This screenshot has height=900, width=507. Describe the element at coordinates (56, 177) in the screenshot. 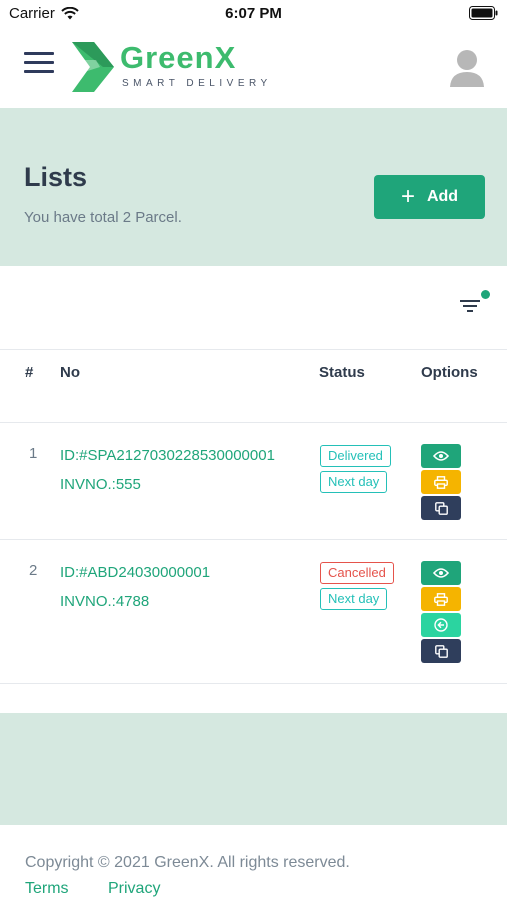

I see `page-title: Lists` at that location.